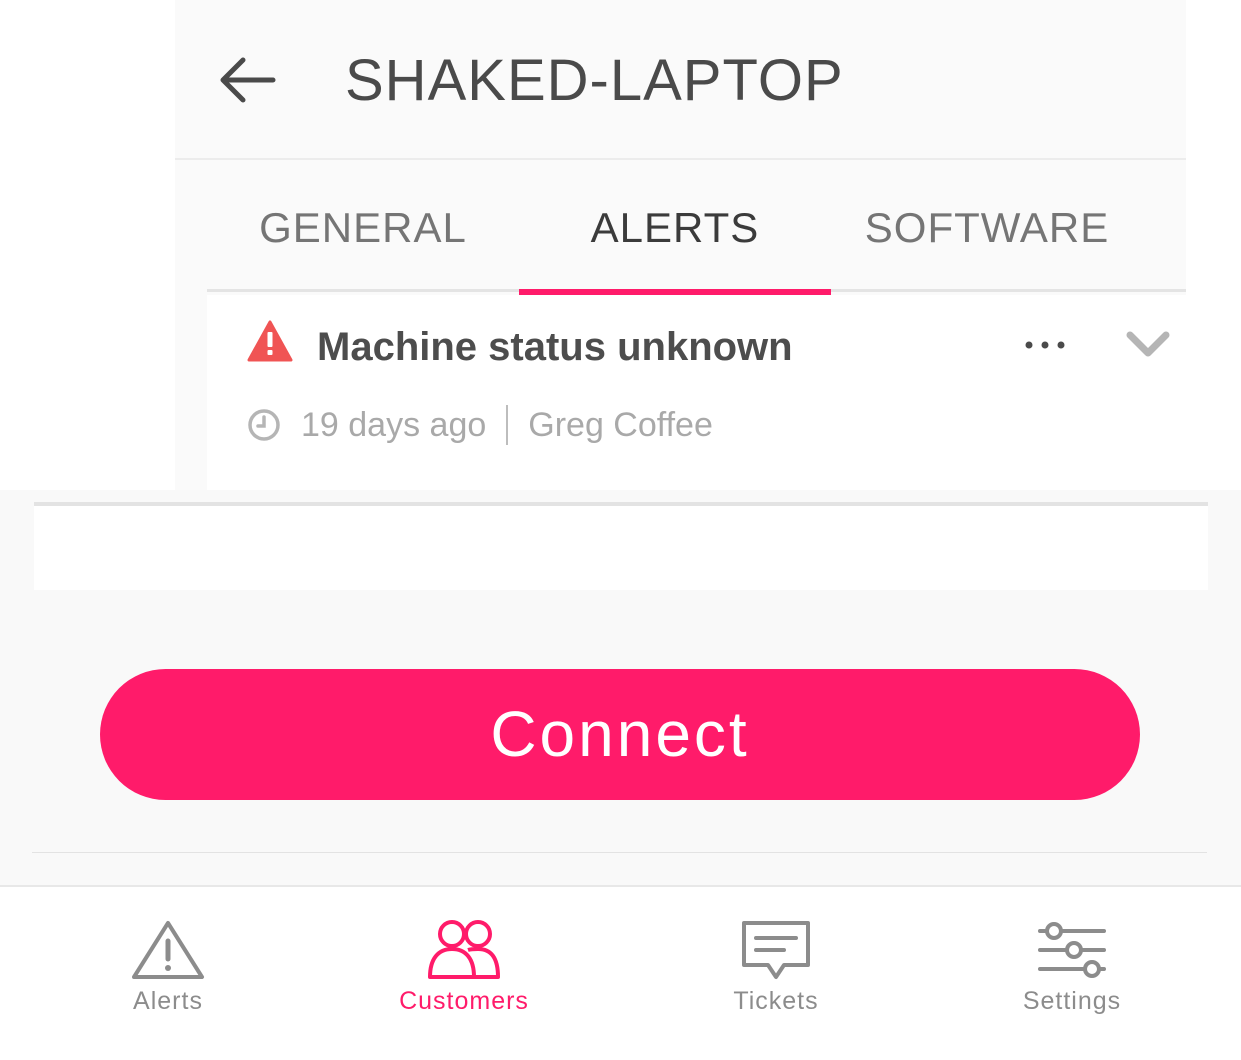  What do you see at coordinates (464, 949) in the screenshot?
I see `users-icon` at bounding box center [464, 949].